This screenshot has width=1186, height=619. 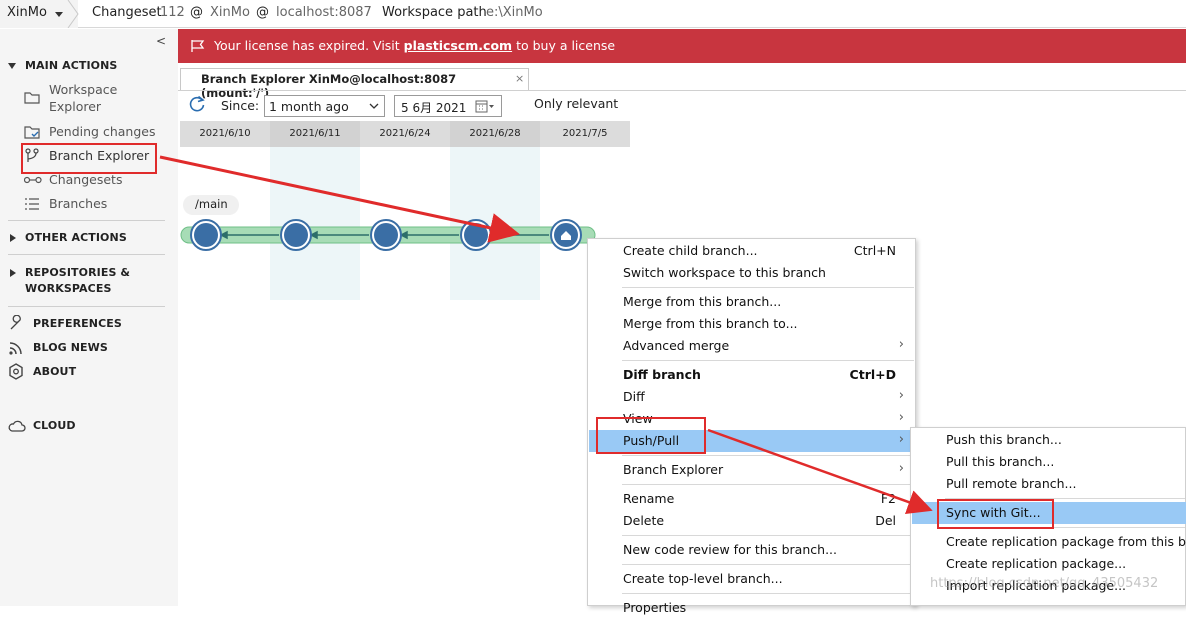 I want to click on since-label: Since:, so click(x=240, y=105).